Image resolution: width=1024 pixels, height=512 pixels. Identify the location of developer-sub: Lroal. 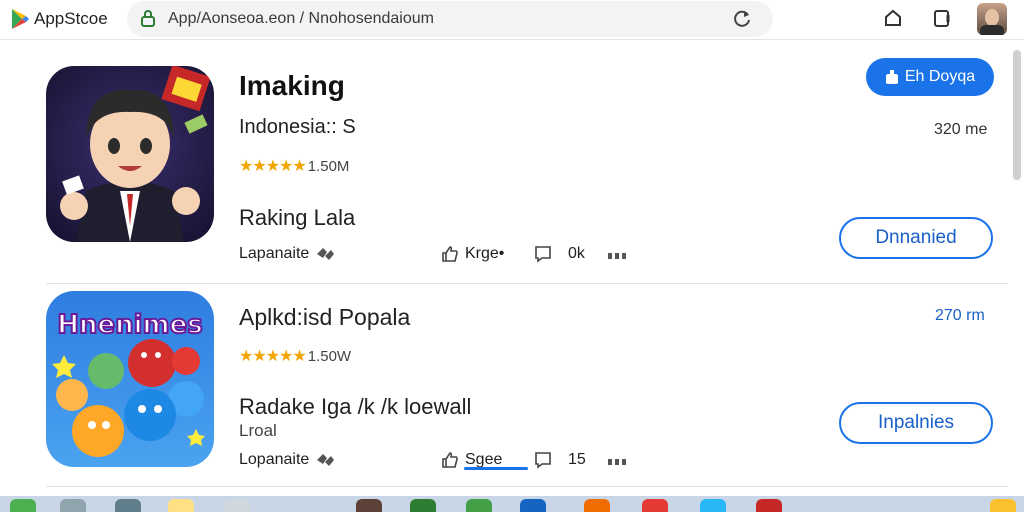
(258, 430).